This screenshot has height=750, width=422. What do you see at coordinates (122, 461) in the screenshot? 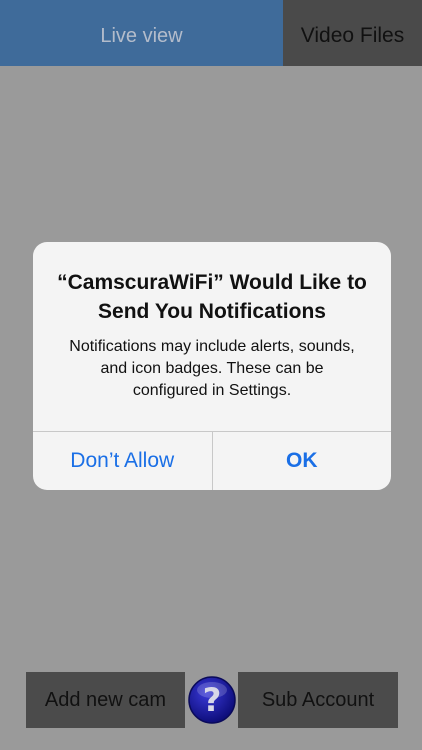
I see `dont-allow-button: Don’t Allow` at bounding box center [122, 461].